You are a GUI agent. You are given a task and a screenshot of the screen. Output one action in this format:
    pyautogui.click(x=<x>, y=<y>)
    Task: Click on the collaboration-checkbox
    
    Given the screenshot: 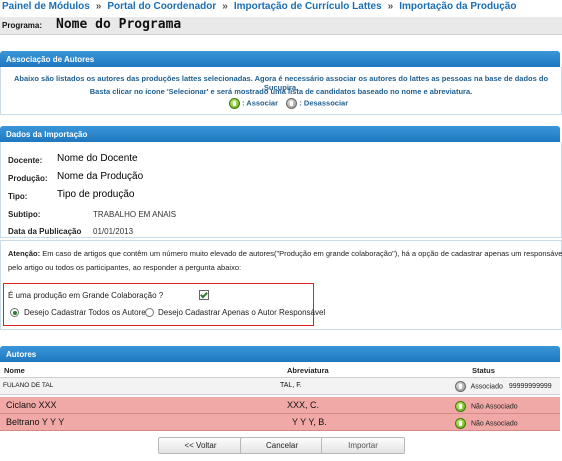 What is the action you would take?
    pyautogui.click(x=204, y=295)
    